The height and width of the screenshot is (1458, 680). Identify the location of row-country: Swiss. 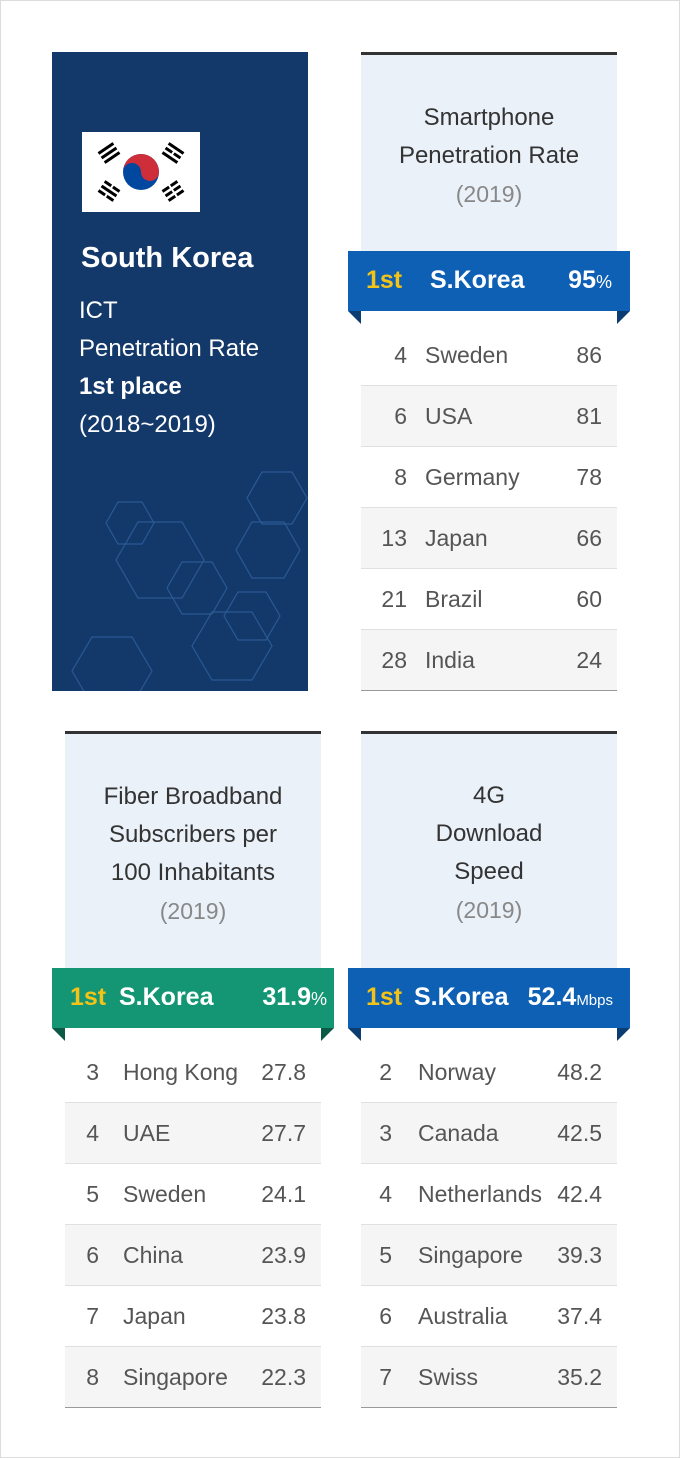
(448, 1377).